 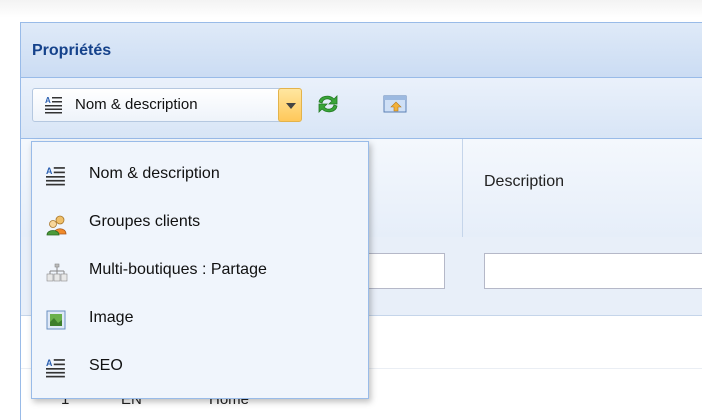 I want to click on refresh-icon, so click(x=328, y=104).